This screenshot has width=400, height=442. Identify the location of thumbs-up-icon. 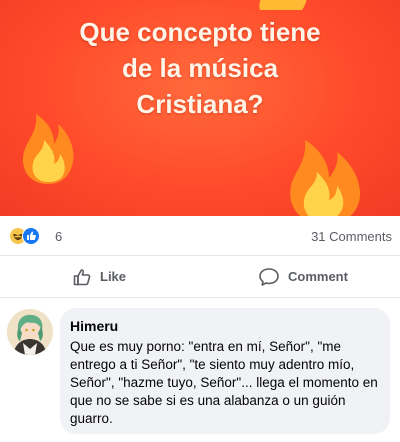
(82, 276).